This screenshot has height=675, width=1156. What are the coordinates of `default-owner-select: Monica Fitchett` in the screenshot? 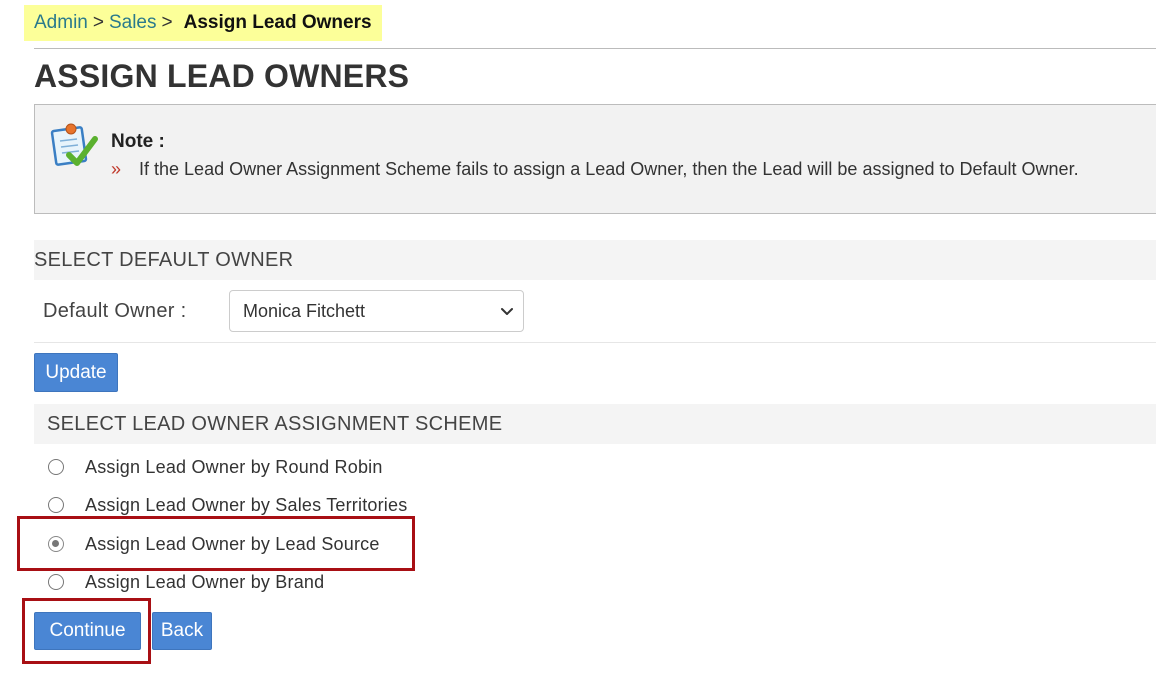 It's located at (376, 311).